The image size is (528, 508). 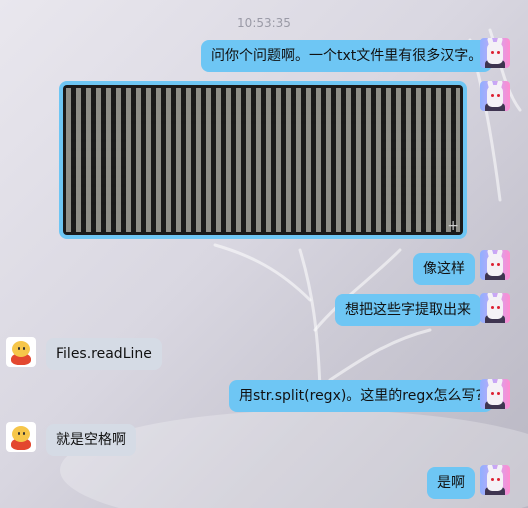 I want to click on expand-icon: +, so click(x=453, y=226).